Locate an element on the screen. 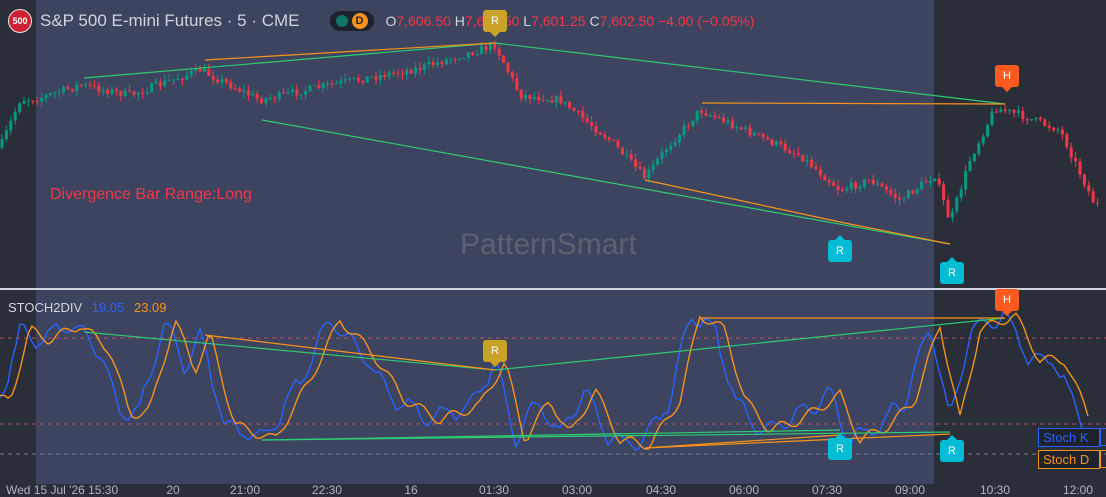  pane-separator is located at coordinates (553, 289).